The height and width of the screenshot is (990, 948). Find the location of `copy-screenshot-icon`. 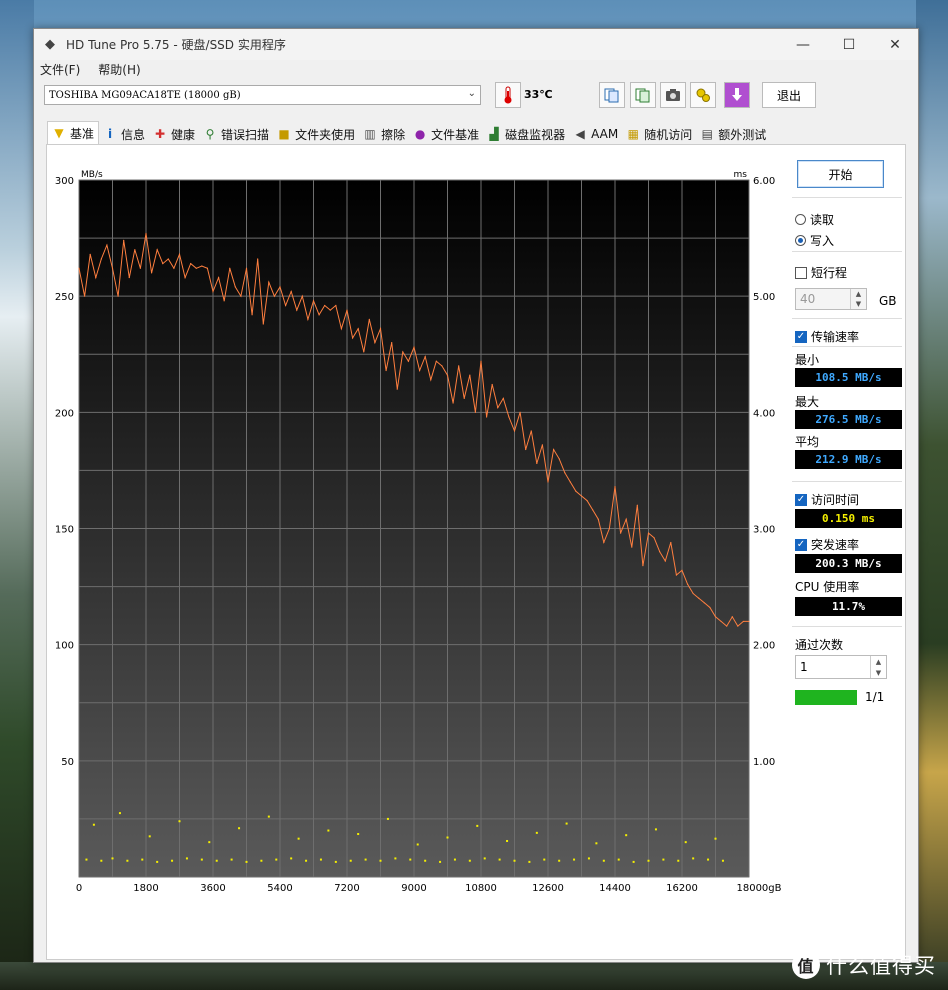

copy-screenshot-icon is located at coordinates (643, 95).